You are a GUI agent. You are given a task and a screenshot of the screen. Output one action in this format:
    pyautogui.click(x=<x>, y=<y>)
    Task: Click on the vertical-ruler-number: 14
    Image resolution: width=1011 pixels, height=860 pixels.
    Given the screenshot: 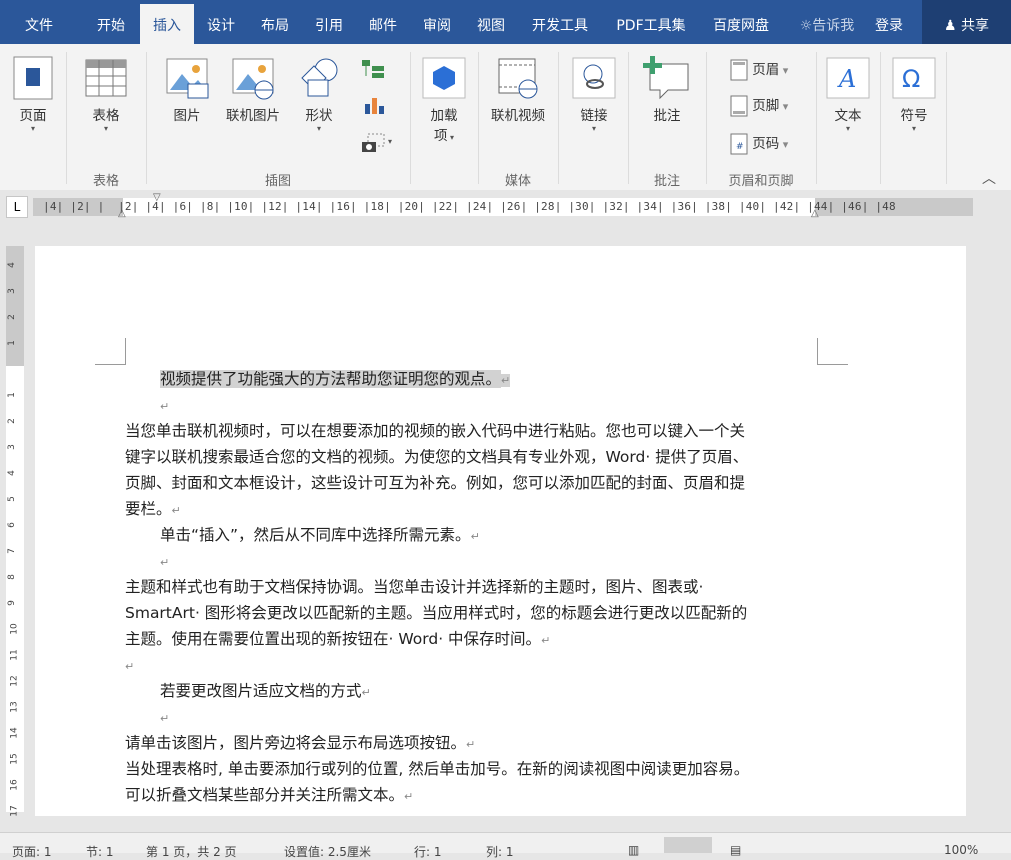 What is the action you would take?
    pyautogui.click(x=14, y=733)
    